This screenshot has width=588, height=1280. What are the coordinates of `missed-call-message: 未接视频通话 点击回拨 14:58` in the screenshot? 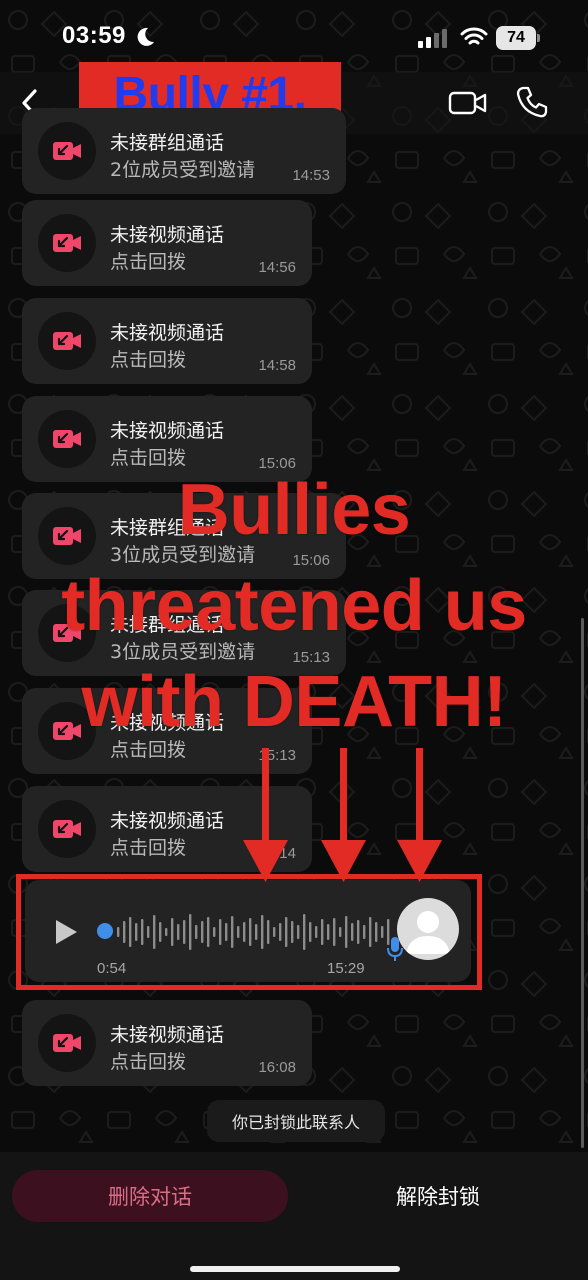 It's located at (167, 341).